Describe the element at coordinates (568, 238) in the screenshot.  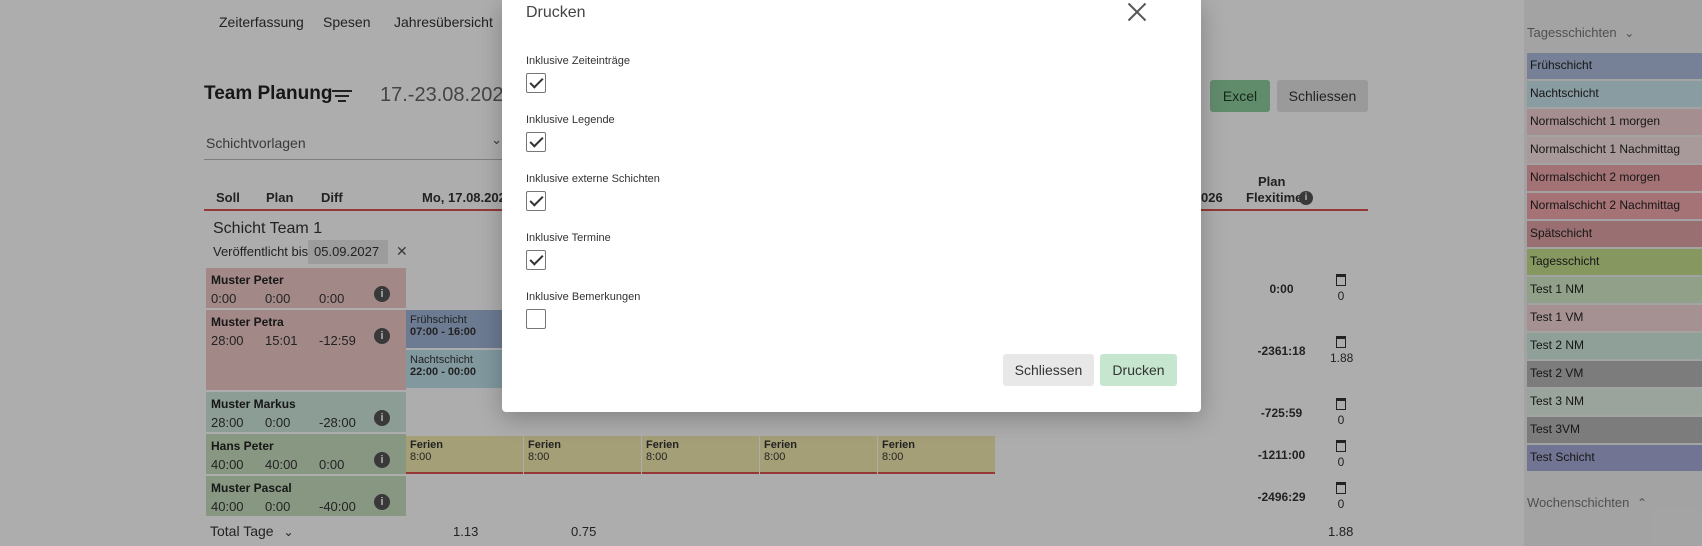
I see `option-label: Inklusive Termine` at that location.